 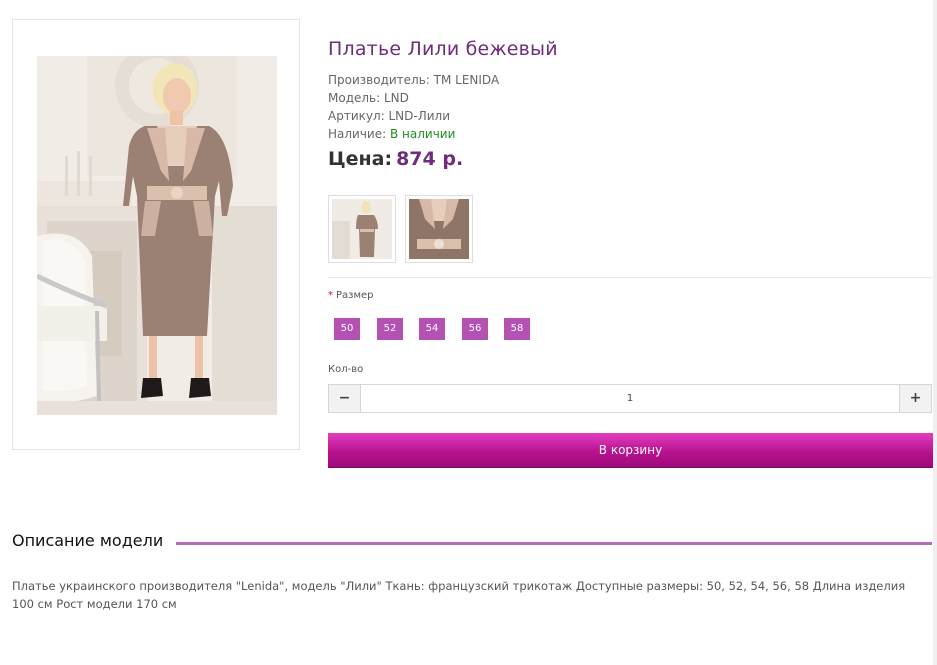 I want to click on plus-icon: +, so click(x=915, y=398).